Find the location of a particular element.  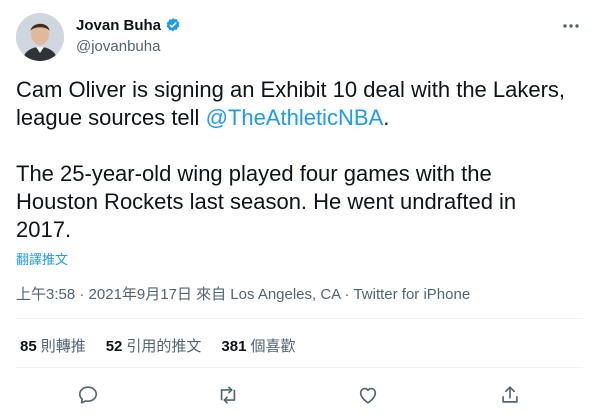

tweet-text-part: . is located at coordinates (386, 117).